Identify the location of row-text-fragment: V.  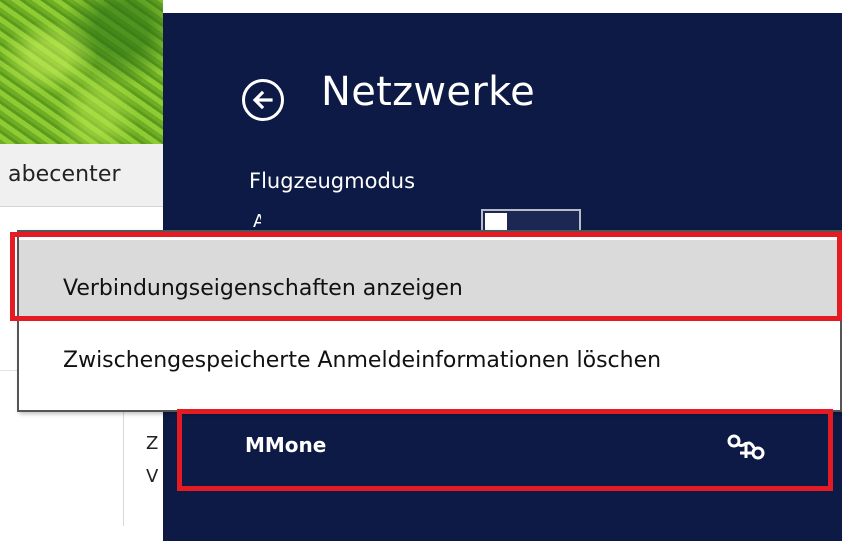
(152, 476).